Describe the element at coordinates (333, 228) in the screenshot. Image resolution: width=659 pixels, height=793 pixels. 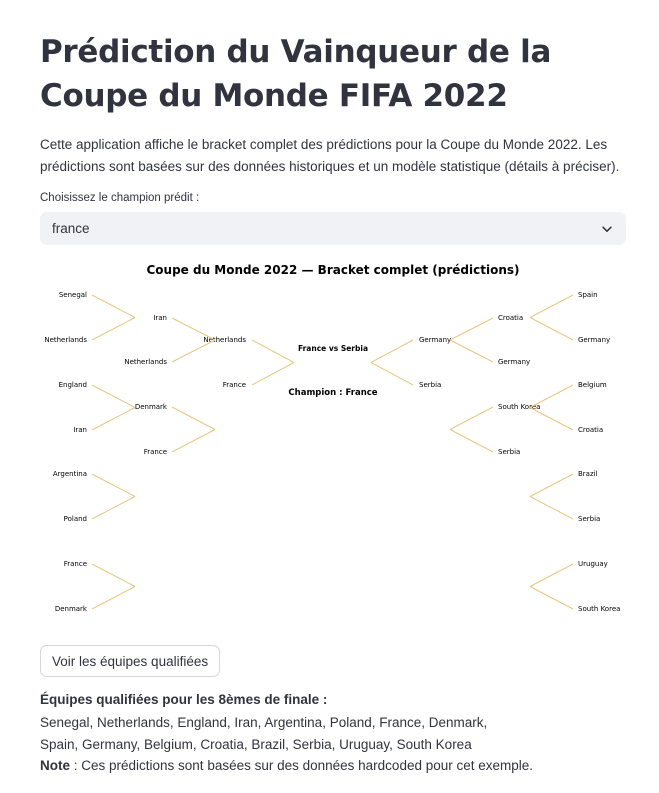
I see `champion-select: france` at that location.